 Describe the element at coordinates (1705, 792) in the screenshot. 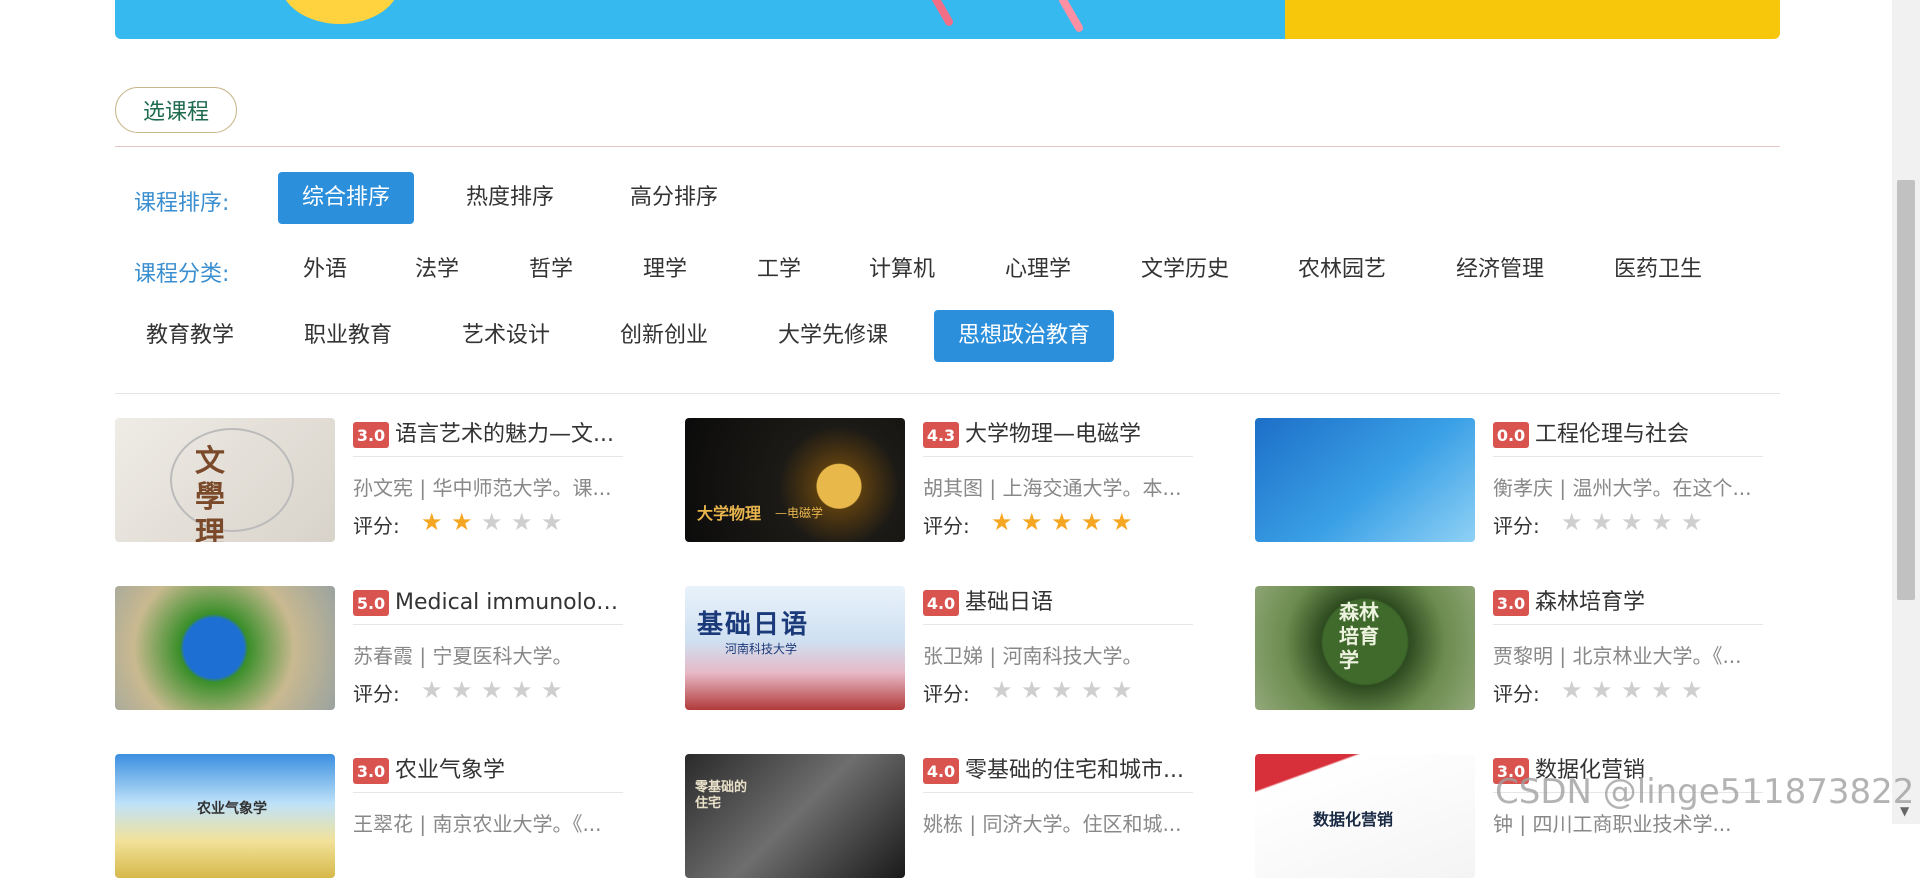

I see `watermark: CSDN @linge511873822` at that location.